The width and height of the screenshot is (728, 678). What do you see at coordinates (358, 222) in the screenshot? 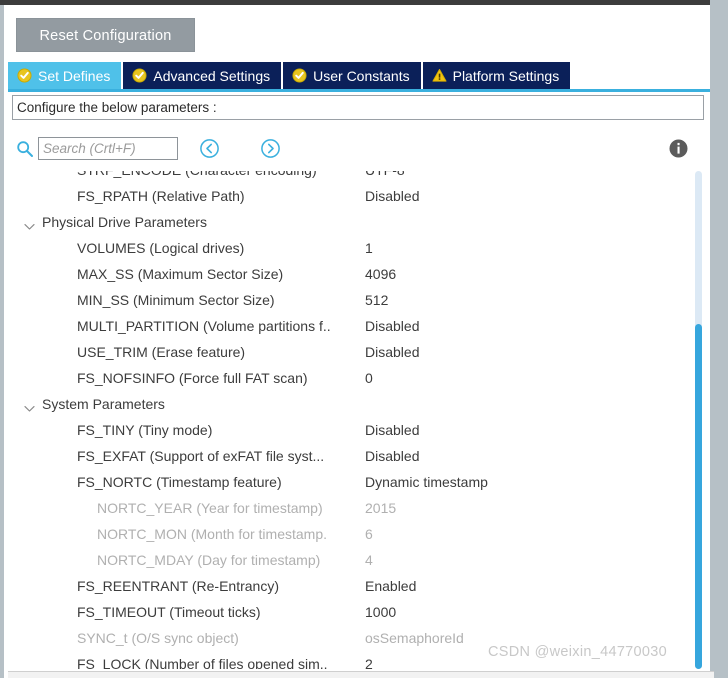
I see `parameter-group-header: Physical Drive Parameters` at bounding box center [358, 222].